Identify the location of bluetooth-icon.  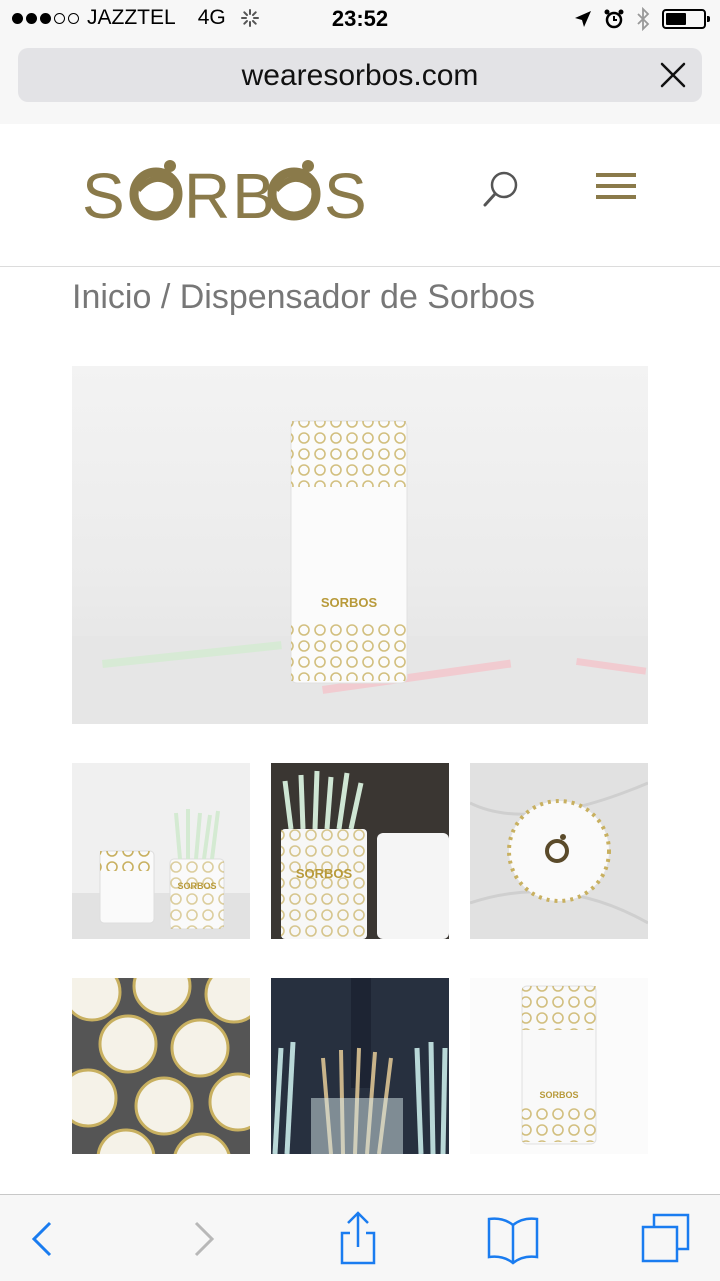
(643, 19).